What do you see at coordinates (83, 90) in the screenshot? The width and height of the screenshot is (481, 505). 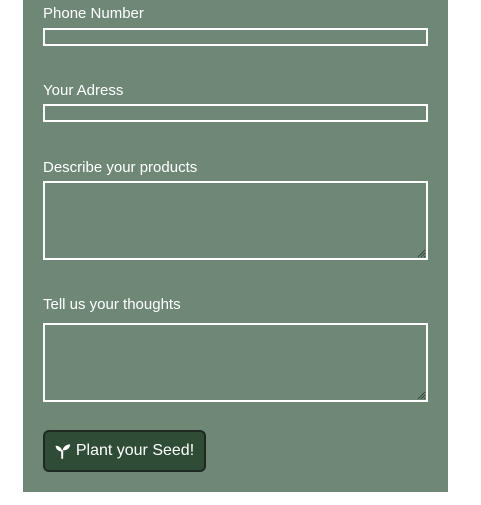 I see `address-label: Your Adress` at bounding box center [83, 90].